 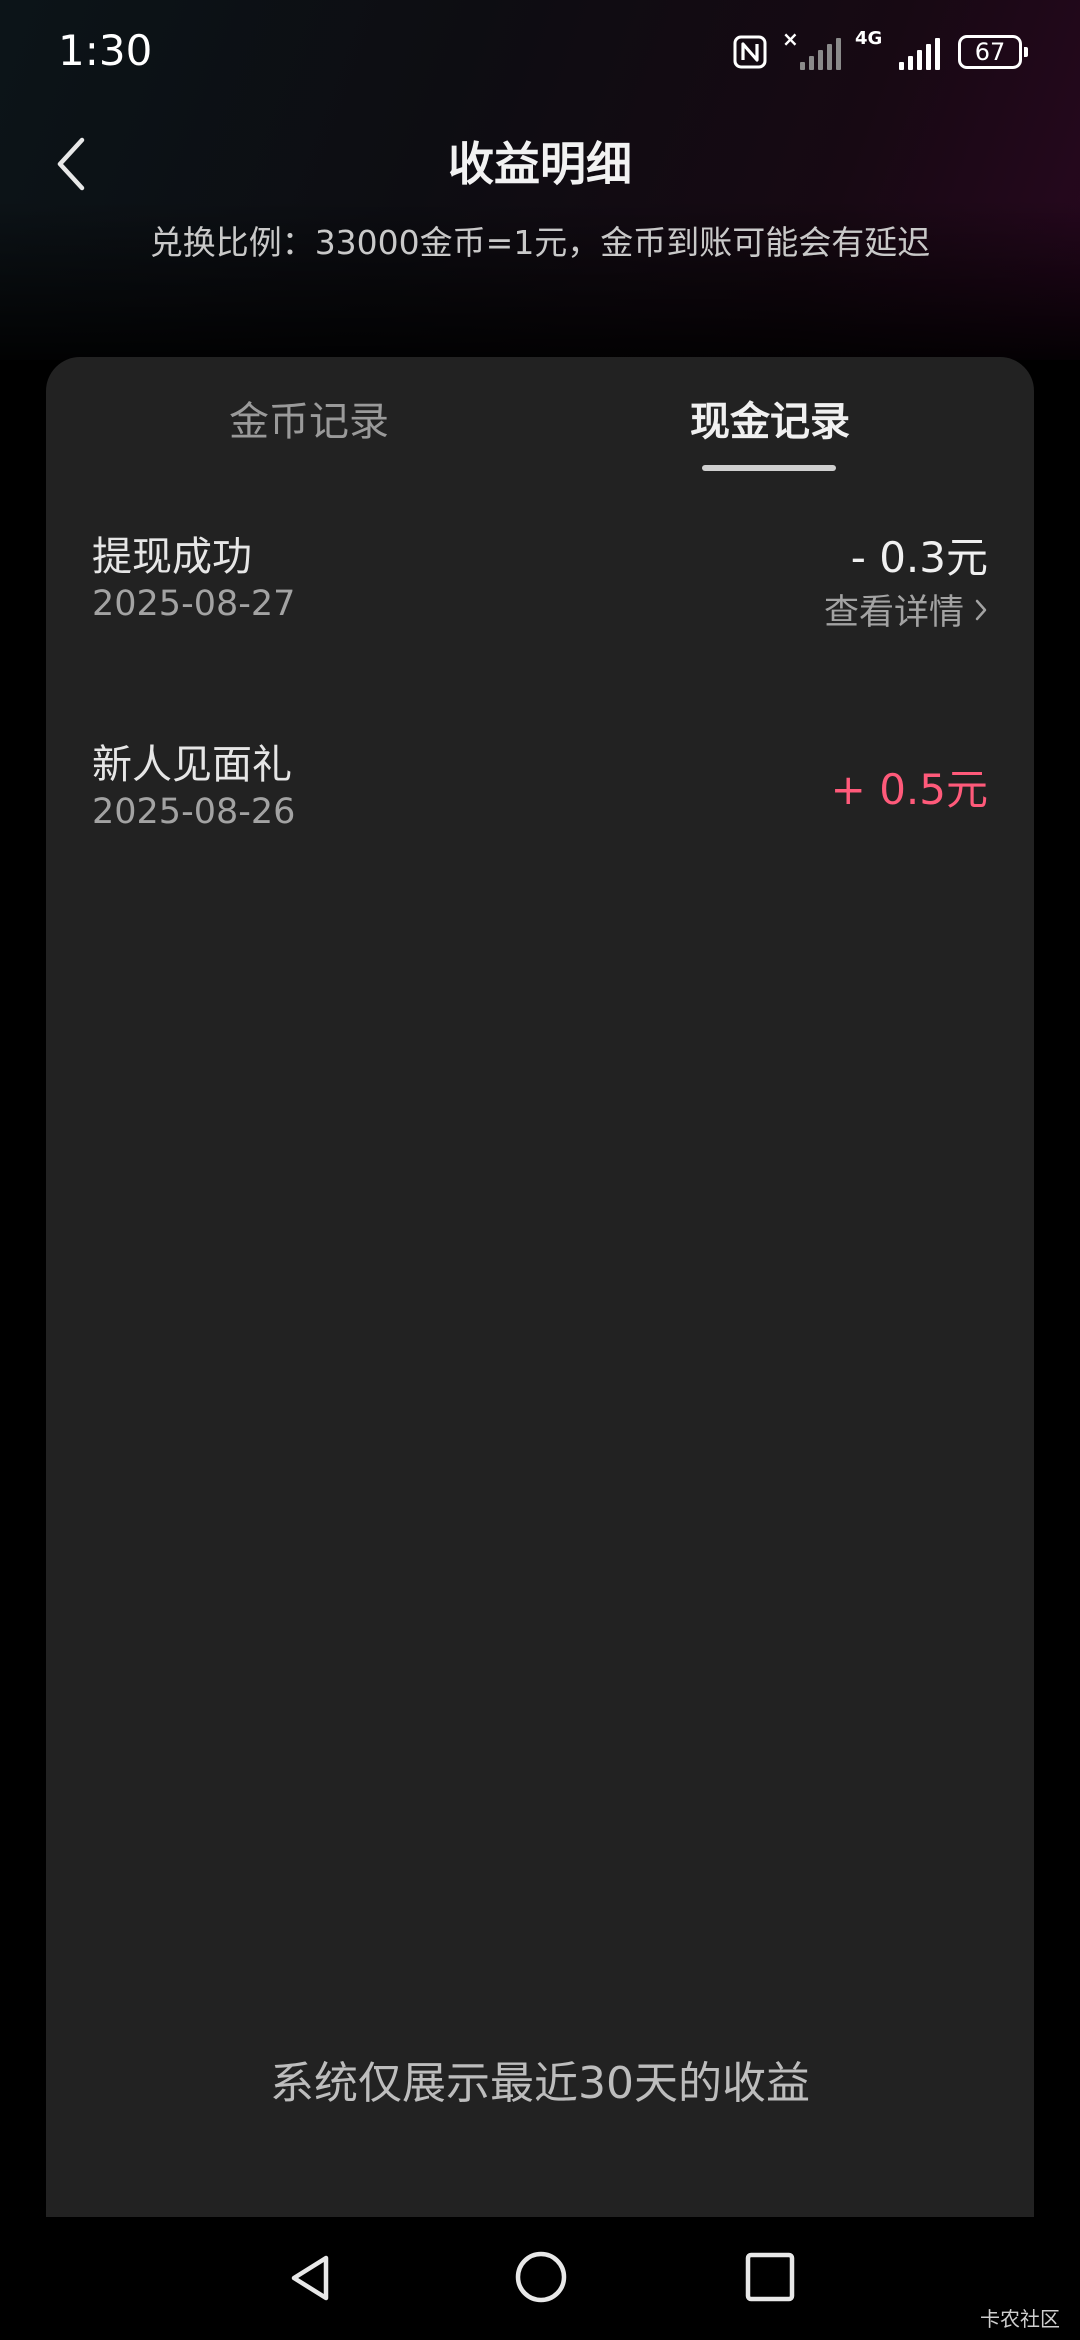 I want to click on status-time: 1:30, so click(x=105, y=50).